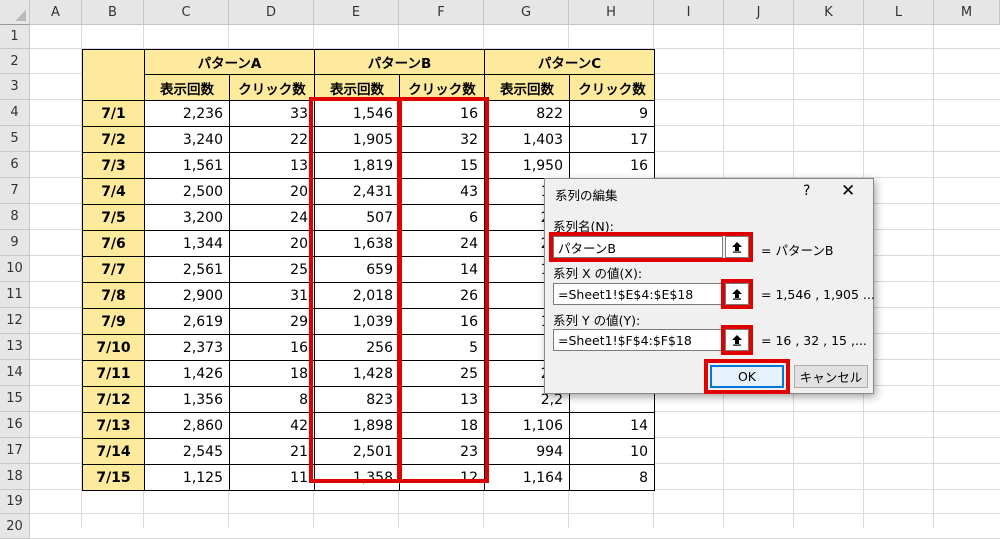 Image resolution: width=1000 pixels, height=539 pixels. Describe the element at coordinates (113, 347) in the screenshot. I see `date-cell: 7/10` at that location.